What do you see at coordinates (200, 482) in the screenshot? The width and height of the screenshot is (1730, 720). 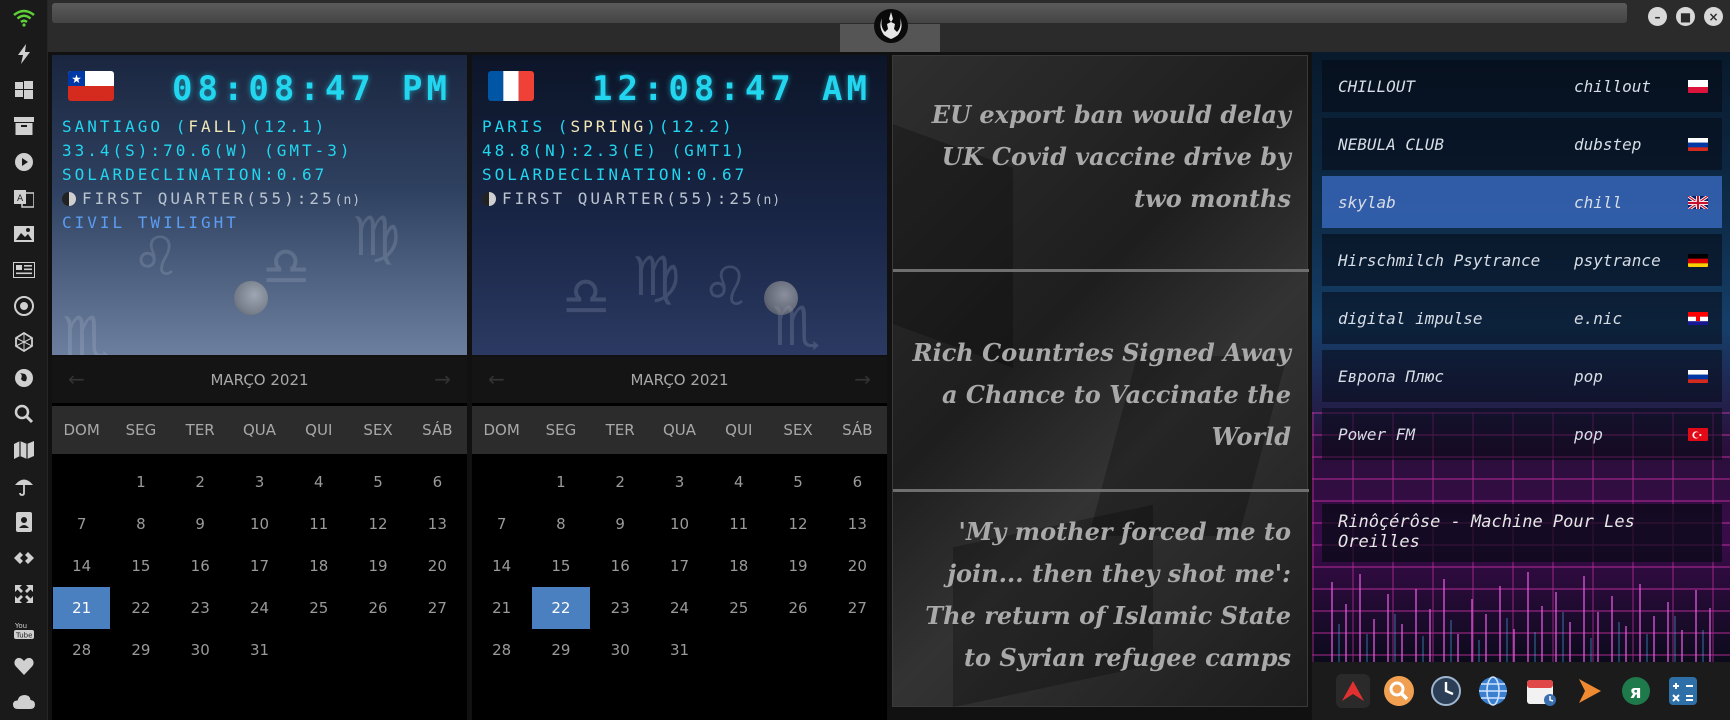 I see `calendar-day: 2` at bounding box center [200, 482].